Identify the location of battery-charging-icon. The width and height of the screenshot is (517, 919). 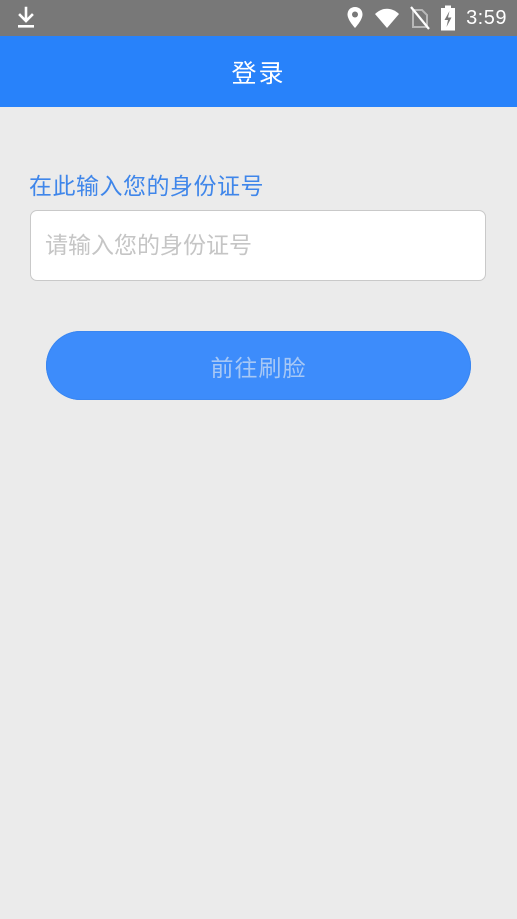
(448, 18).